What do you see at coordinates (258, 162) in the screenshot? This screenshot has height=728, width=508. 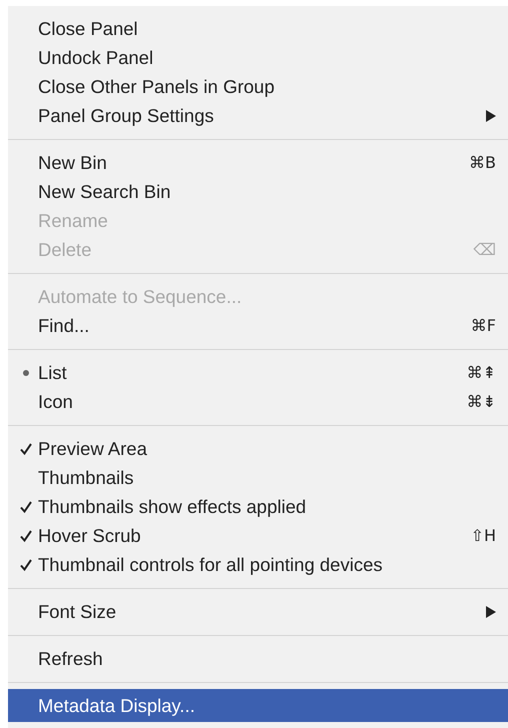 I see `menu-item: New Bin ⌘B` at bounding box center [258, 162].